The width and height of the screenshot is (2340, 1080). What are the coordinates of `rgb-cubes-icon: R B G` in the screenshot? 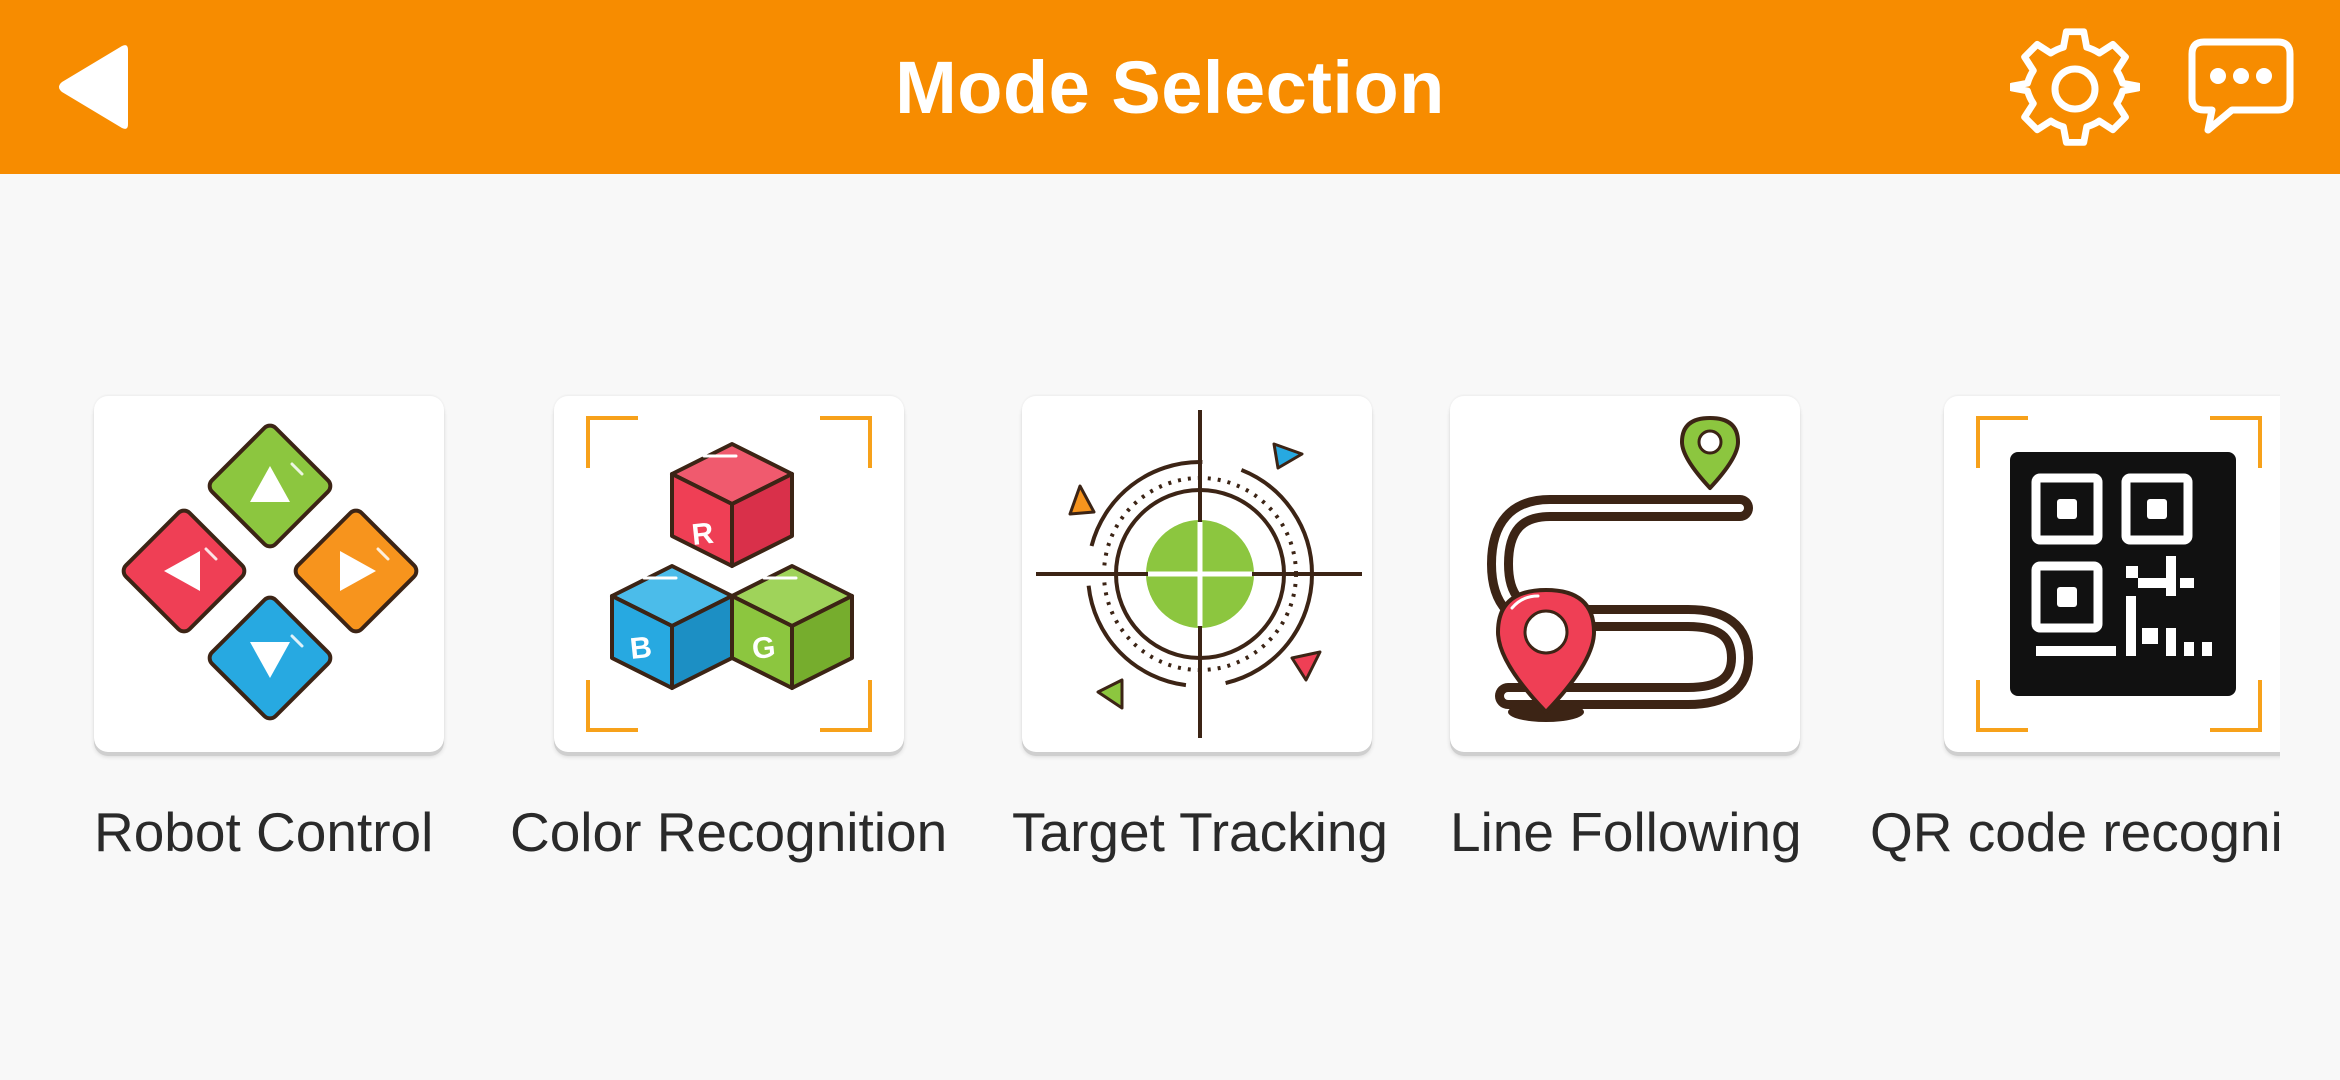 It's located at (729, 574).